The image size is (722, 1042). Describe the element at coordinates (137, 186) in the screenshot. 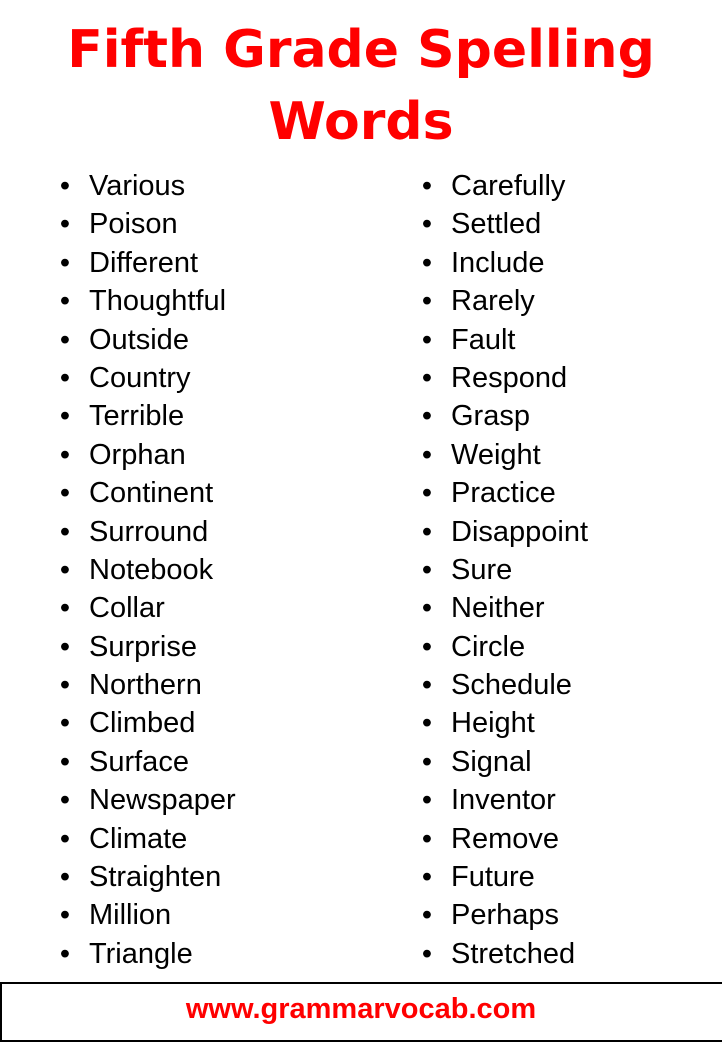

I see `spelling-word: Various` at that location.